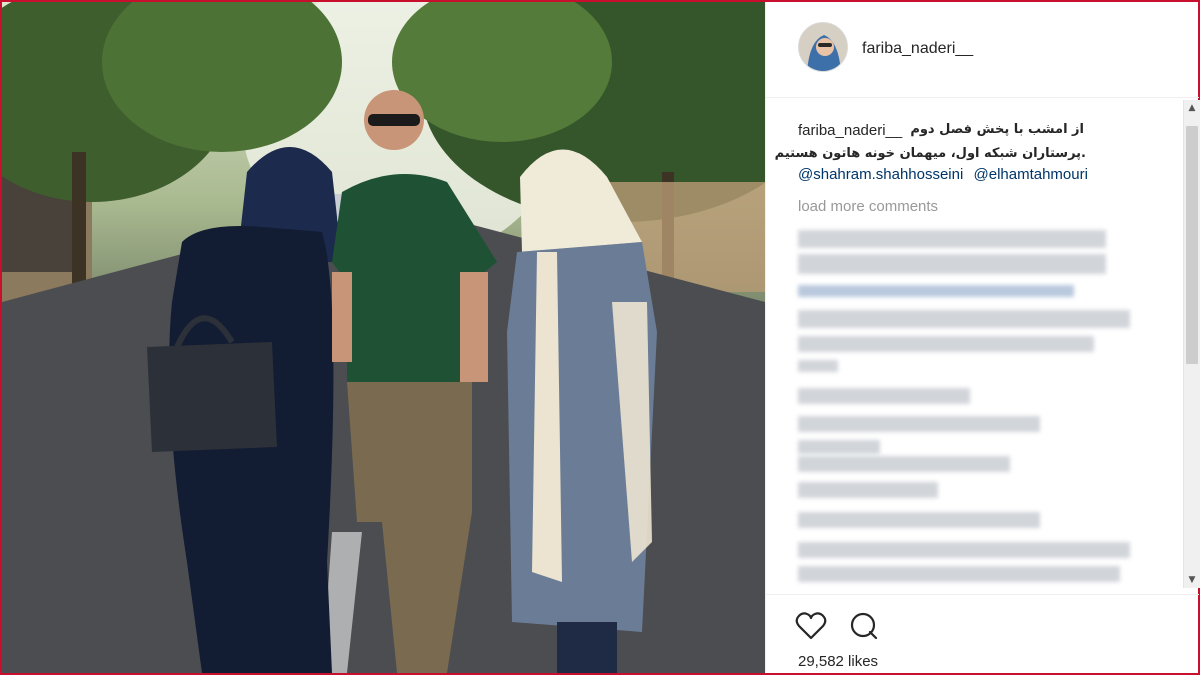 The height and width of the screenshot is (675, 1200). I want to click on avatar-image, so click(823, 47).